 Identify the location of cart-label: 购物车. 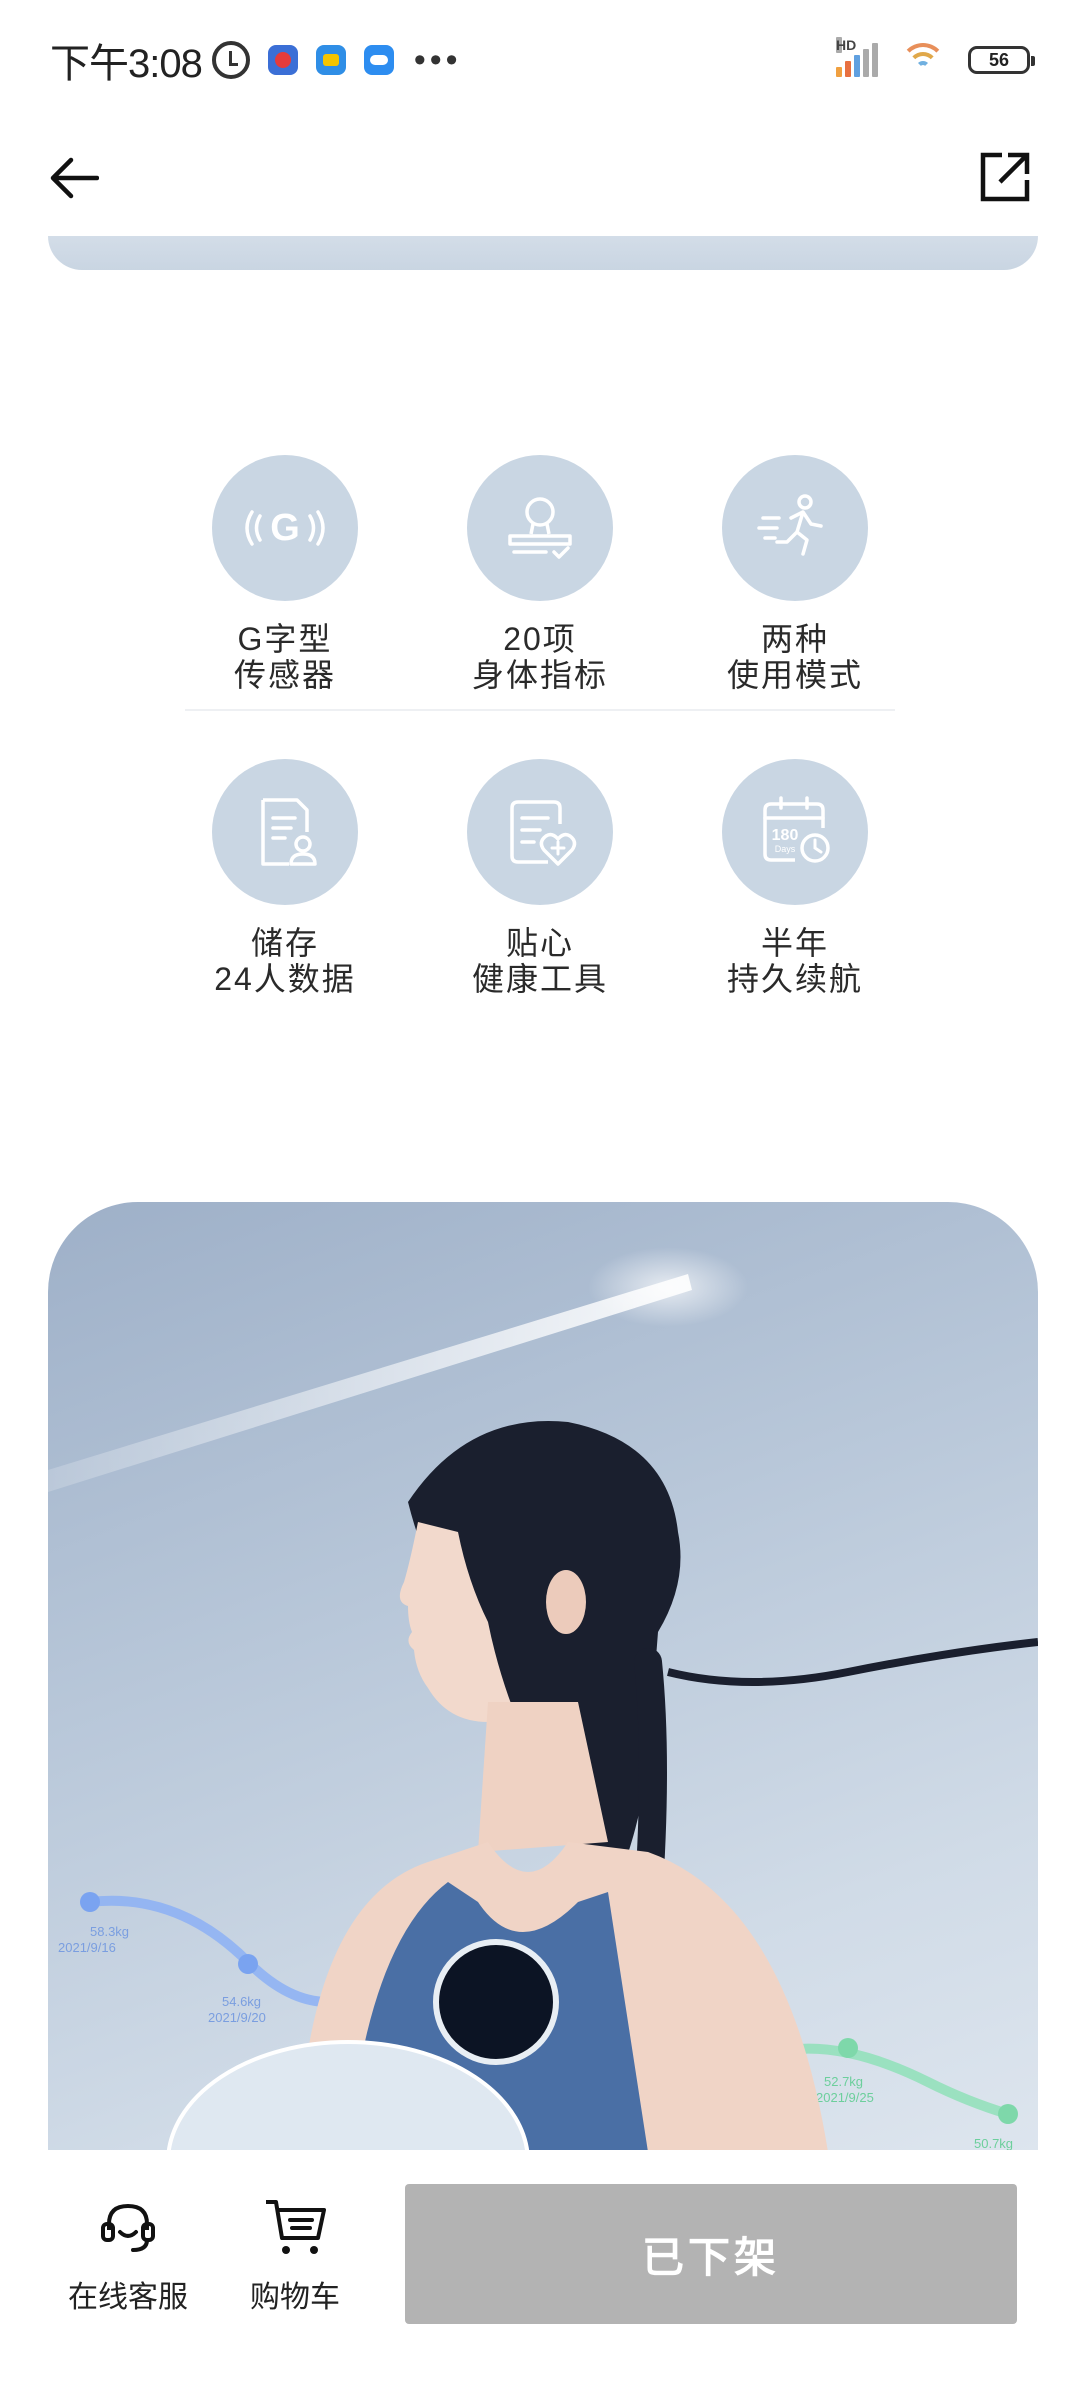
(295, 2297).